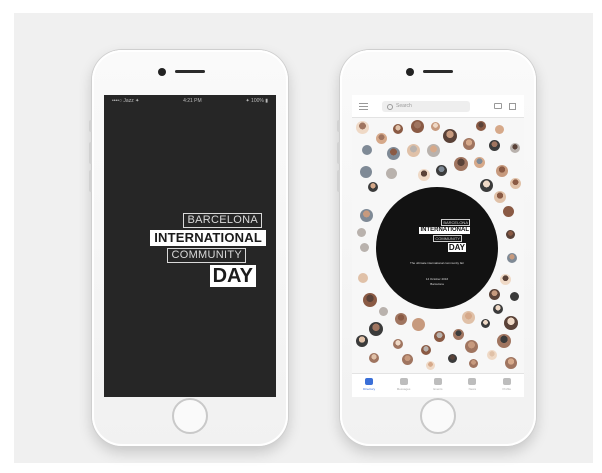 This screenshot has width=602, height=473. I want to click on tab-label: Events, so click(438, 389).